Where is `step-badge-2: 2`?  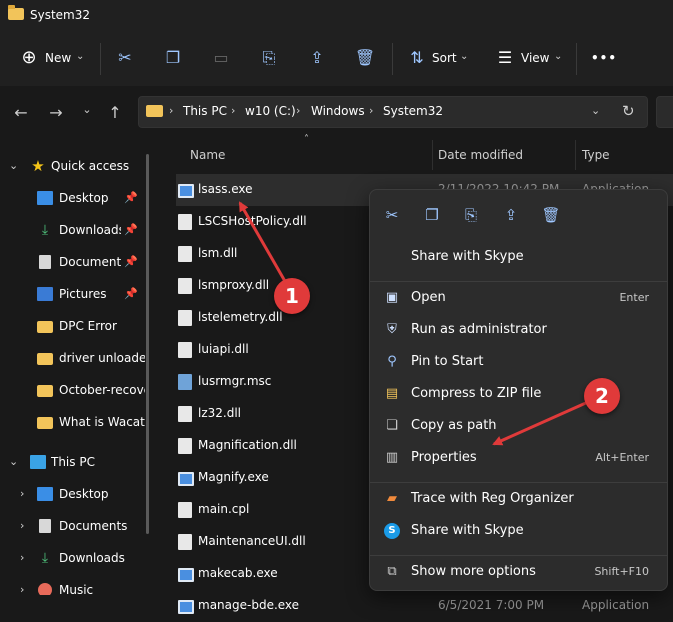 step-badge-2: 2 is located at coordinates (602, 396).